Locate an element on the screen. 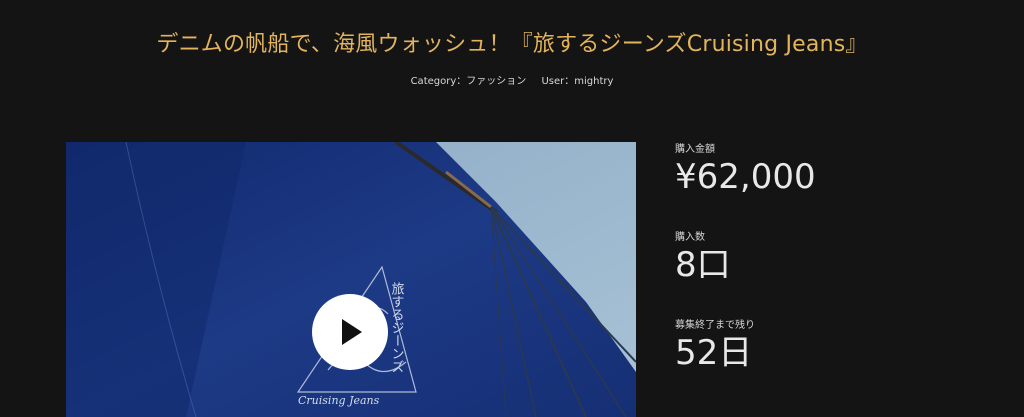 This screenshot has height=417, width=1024. project-stats: 購入金額 ¥62,000 購入数 8口 募集終了まで残り 52日 is located at coordinates (745, 272).